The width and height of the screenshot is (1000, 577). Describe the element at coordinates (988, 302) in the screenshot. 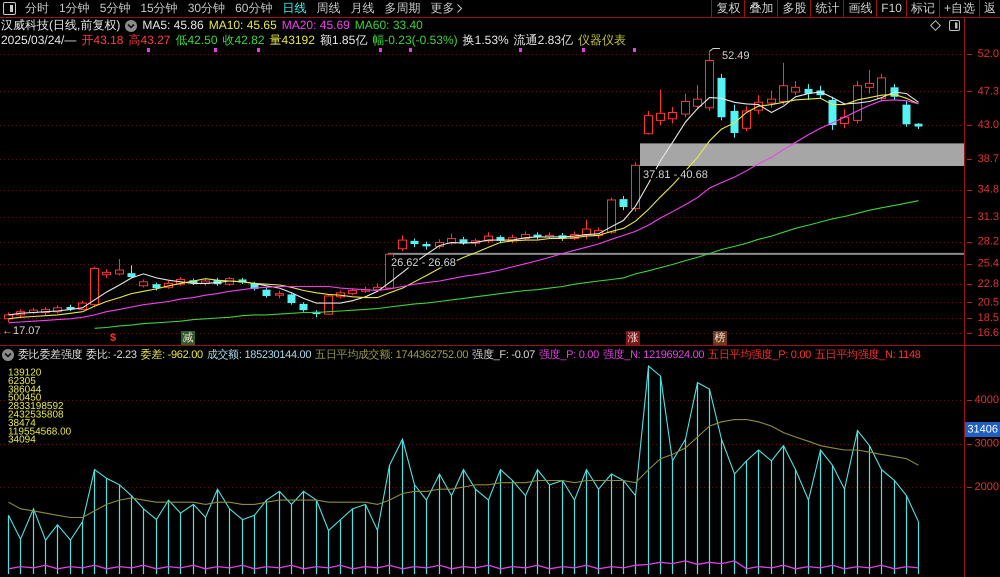

I see `price-axis-label: 20.5` at that location.